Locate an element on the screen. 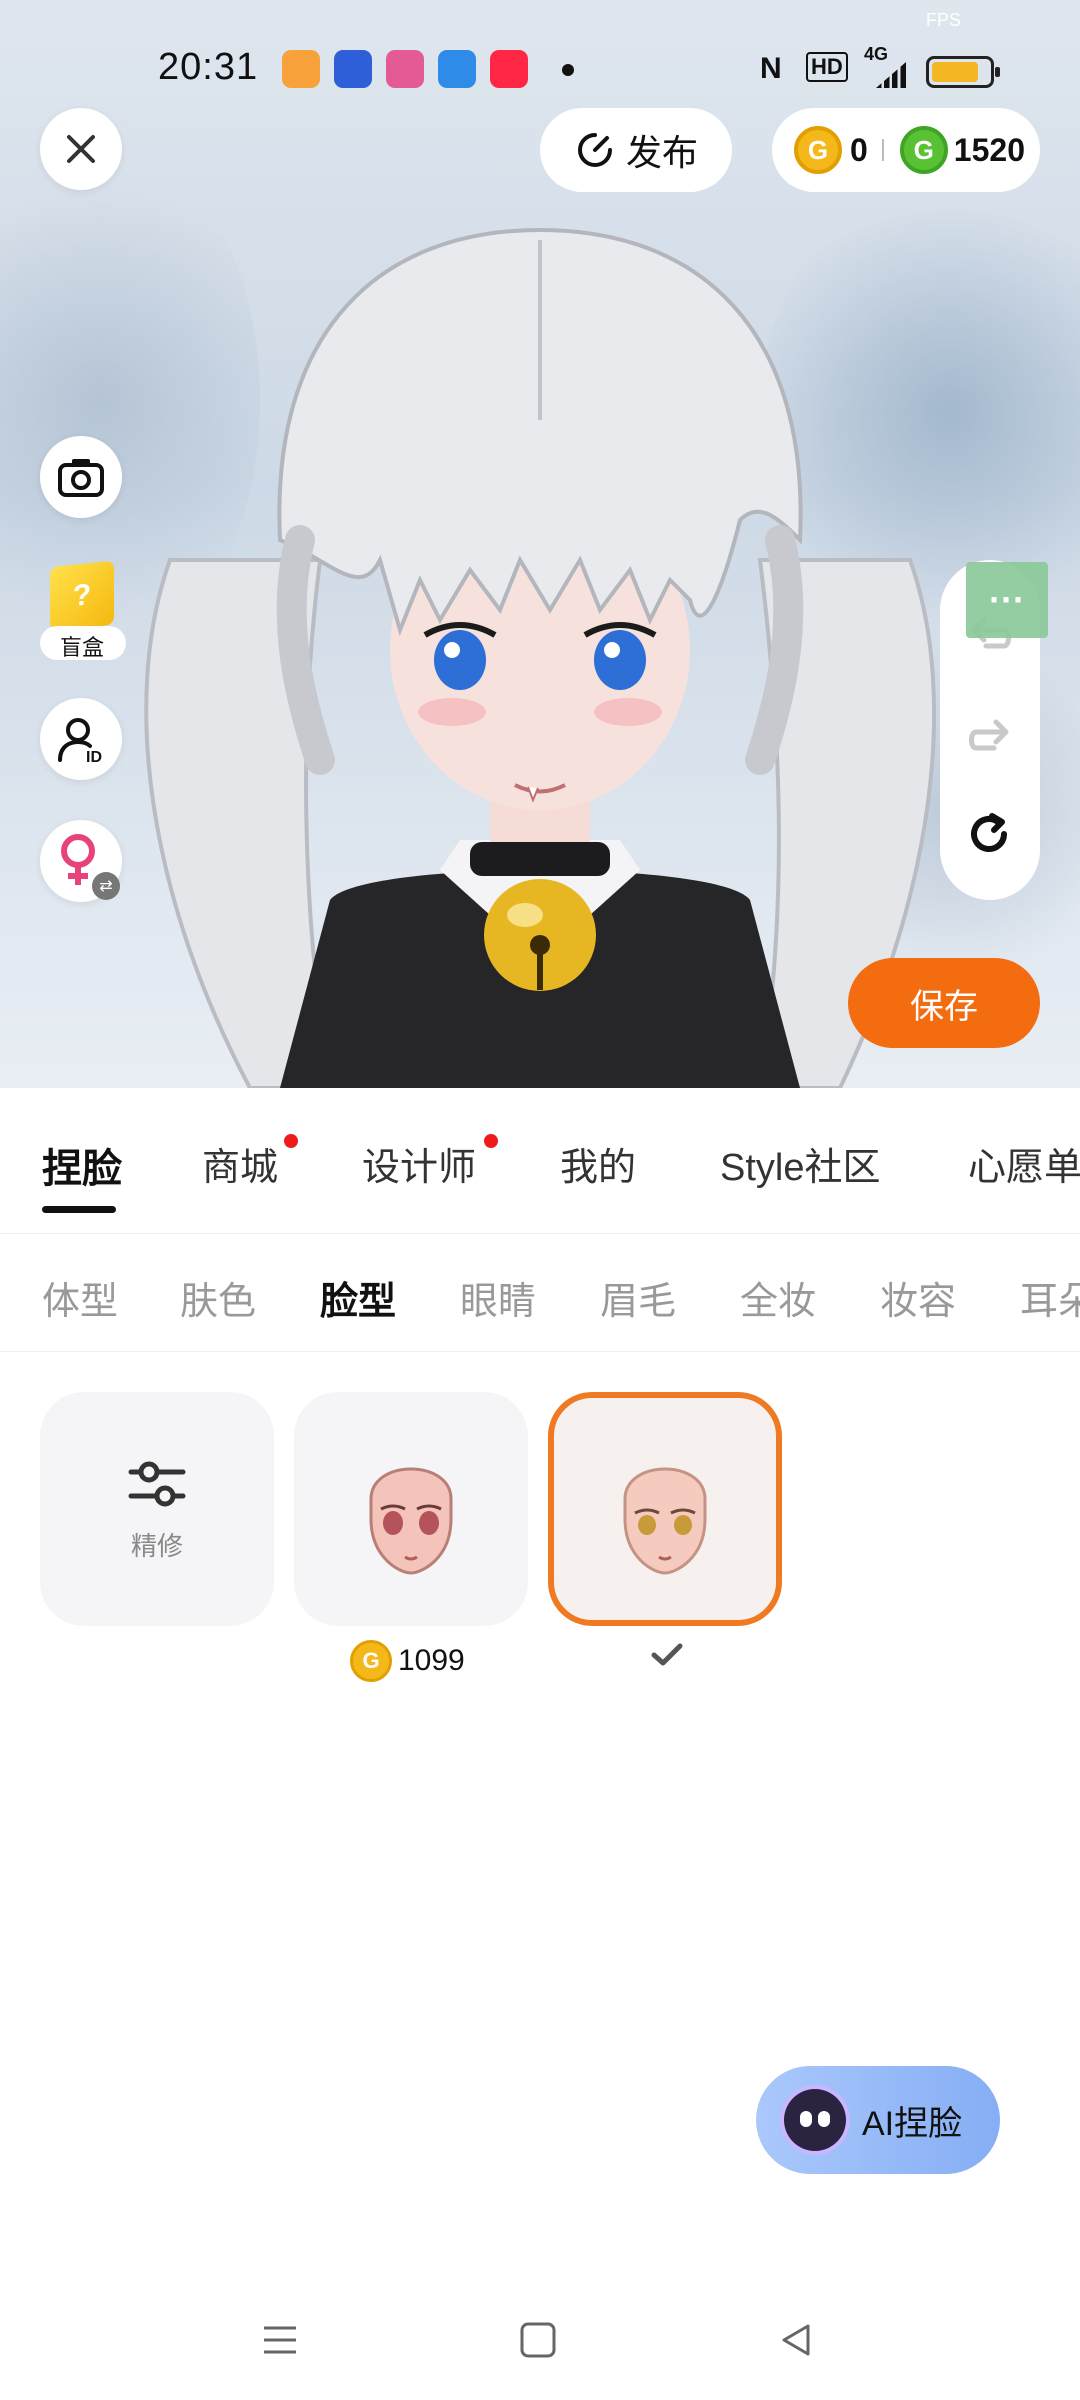  save-button: 保存 is located at coordinates (944, 1003).